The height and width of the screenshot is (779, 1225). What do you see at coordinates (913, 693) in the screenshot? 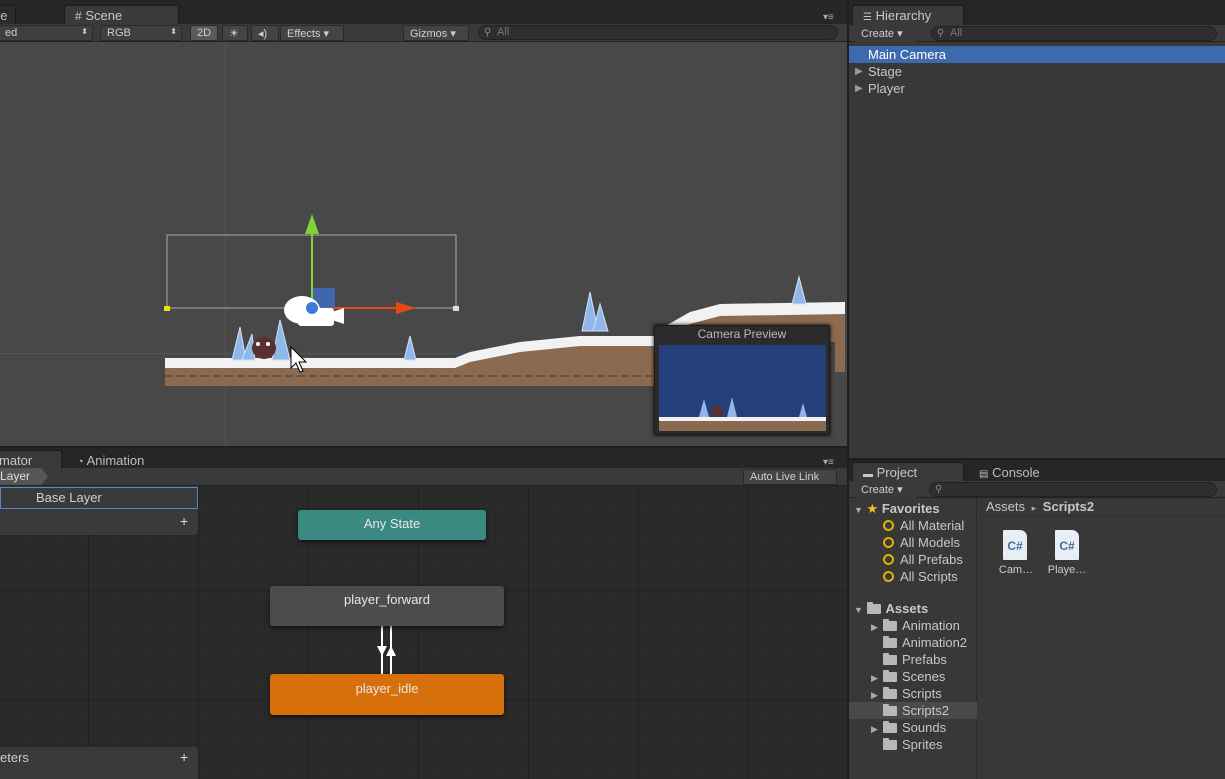
I see `folder-scripts: ▶ Scripts` at bounding box center [913, 693].